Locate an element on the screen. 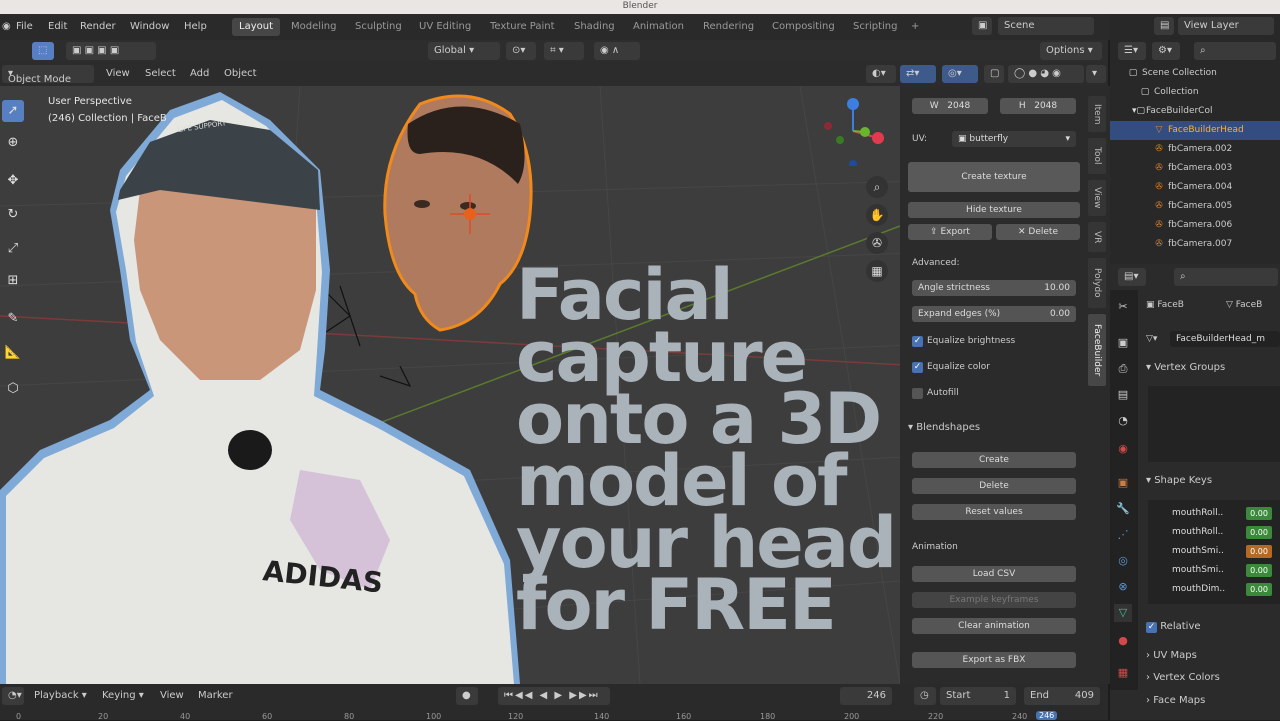 Image resolution: width=1280 pixels, height=721 pixels. shading-mode-icons: ◯ ● ◕ ◉ is located at coordinates (1046, 74).